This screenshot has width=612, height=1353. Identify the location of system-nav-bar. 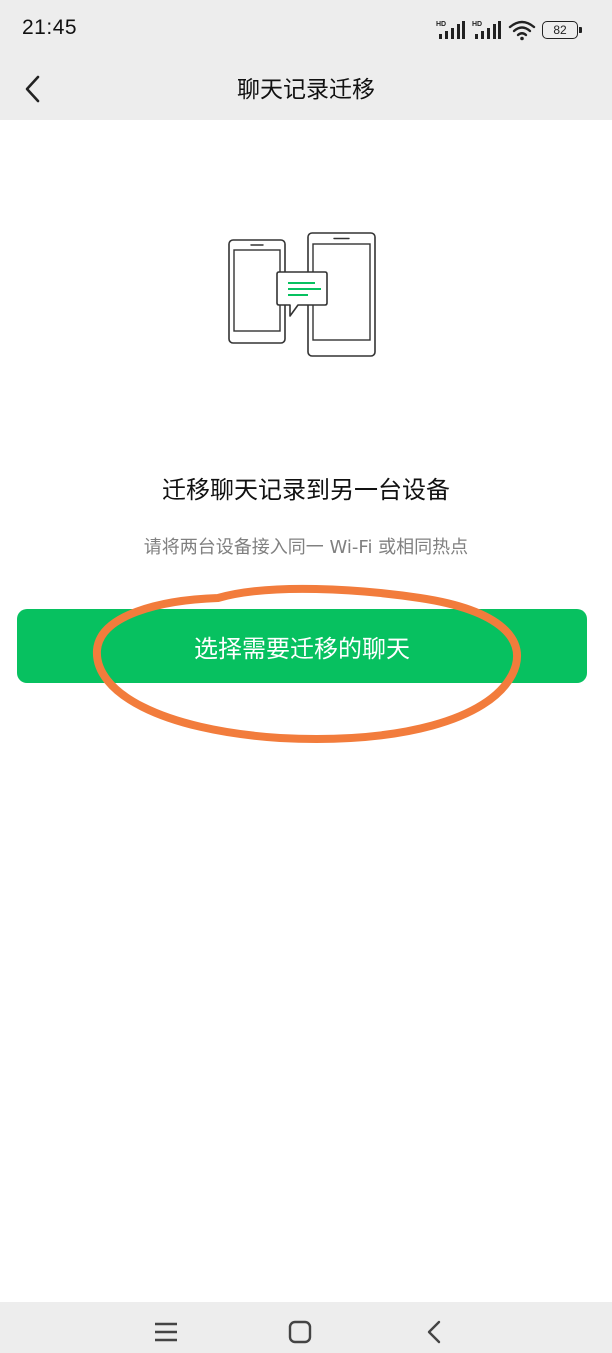
(306, 1327).